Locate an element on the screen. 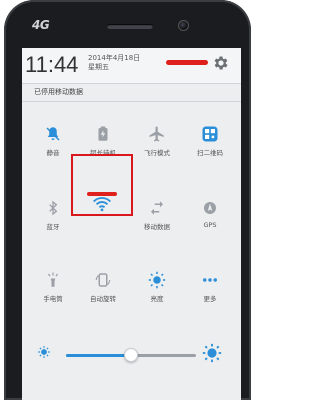  mobile-data-notice: 已停用移动数据 is located at coordinates (58, 92).